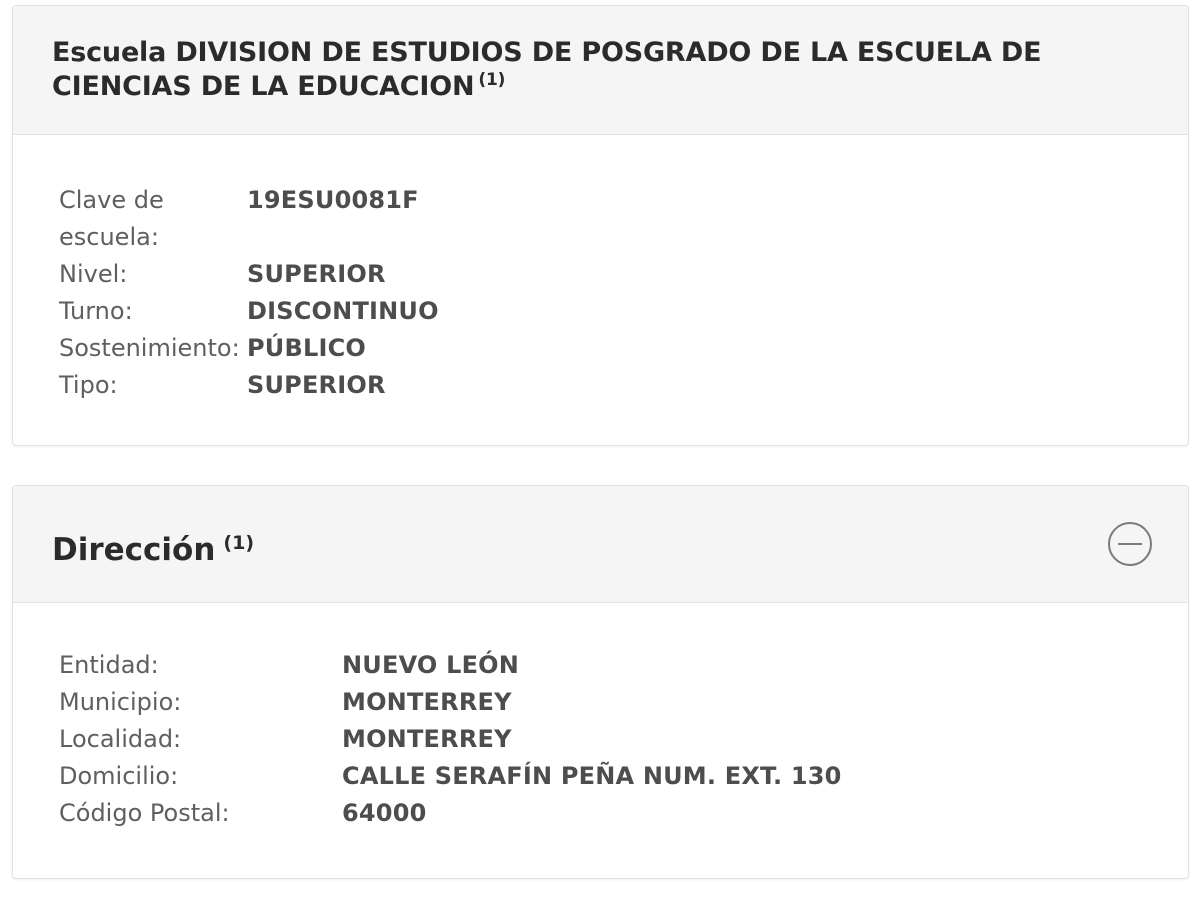  I want to click on field-label-tipo: Tipo:, so click(88, 385).